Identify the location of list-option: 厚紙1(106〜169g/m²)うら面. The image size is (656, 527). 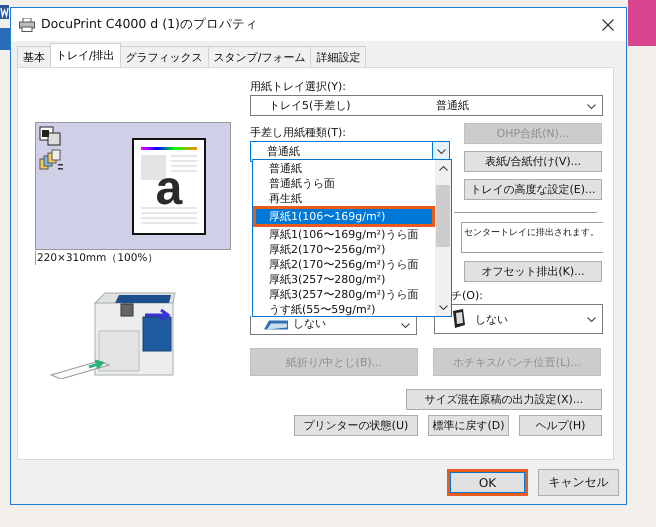
(344, 234).